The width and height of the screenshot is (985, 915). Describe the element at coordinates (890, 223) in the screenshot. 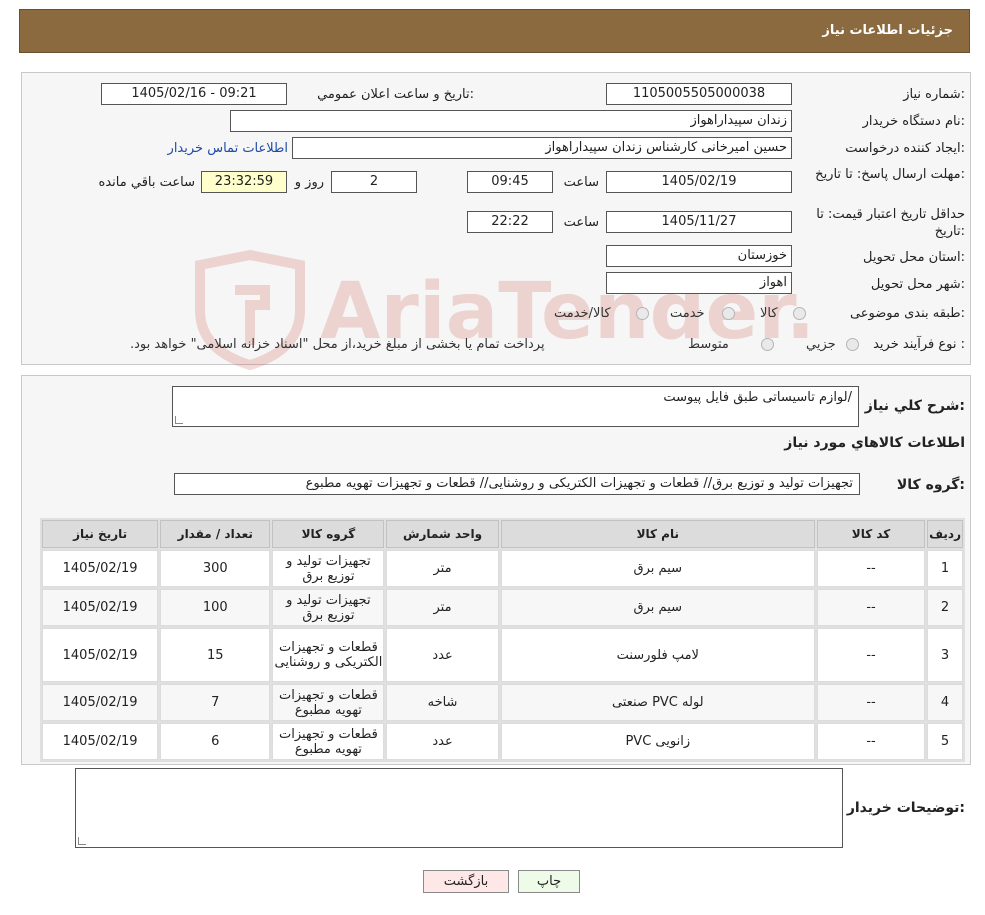

I see `validity-label: حداقل تاريخ اعتبار قيمت: تا تاریخ:` at that location.